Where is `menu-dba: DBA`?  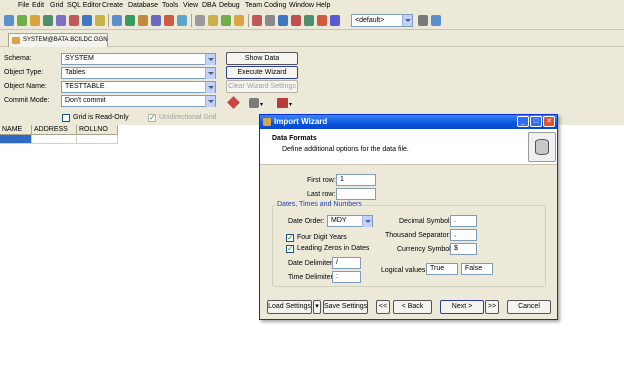 menu-dba: DBA is located at coordinates (209, 5).